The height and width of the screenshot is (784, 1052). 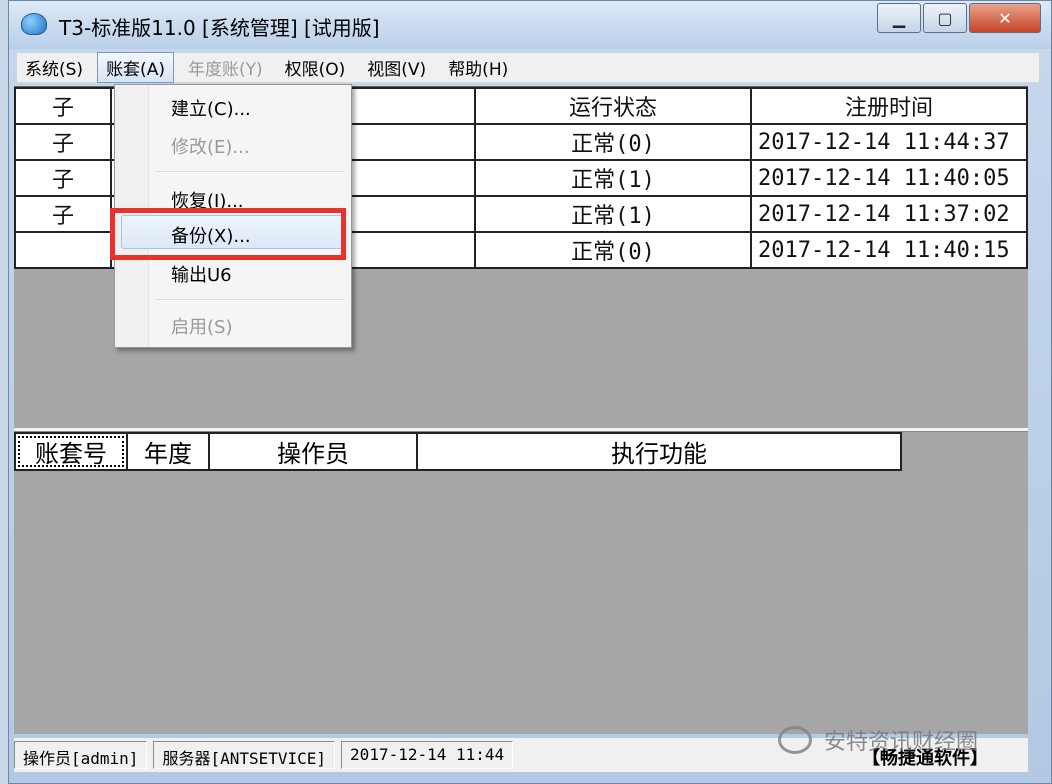 What do you see at coordinates (528, 67) in the screenshot?
I see `menu-bar: 系统(S) 账套(A) 年度账(Y) 权限(O) 视图(V) 帮助(H)` at bounding box center [528, 67].